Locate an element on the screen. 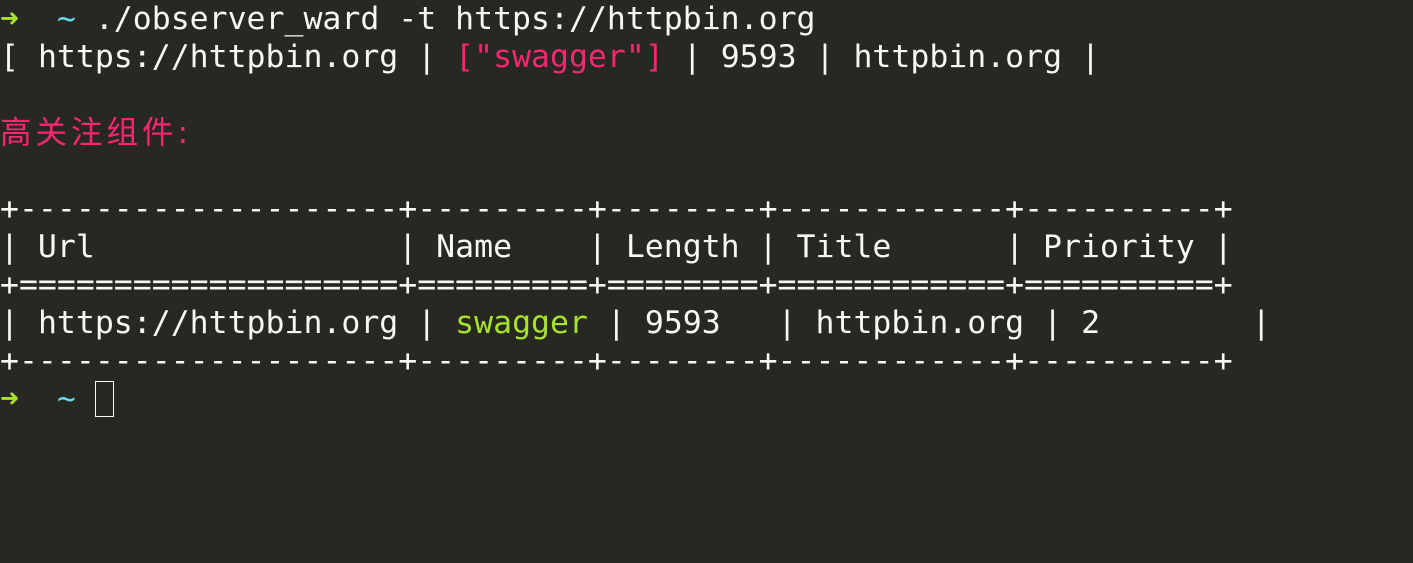 The height and width of the screenshot is (563, 1413). text-cursor is located at coordinates (104, 399).